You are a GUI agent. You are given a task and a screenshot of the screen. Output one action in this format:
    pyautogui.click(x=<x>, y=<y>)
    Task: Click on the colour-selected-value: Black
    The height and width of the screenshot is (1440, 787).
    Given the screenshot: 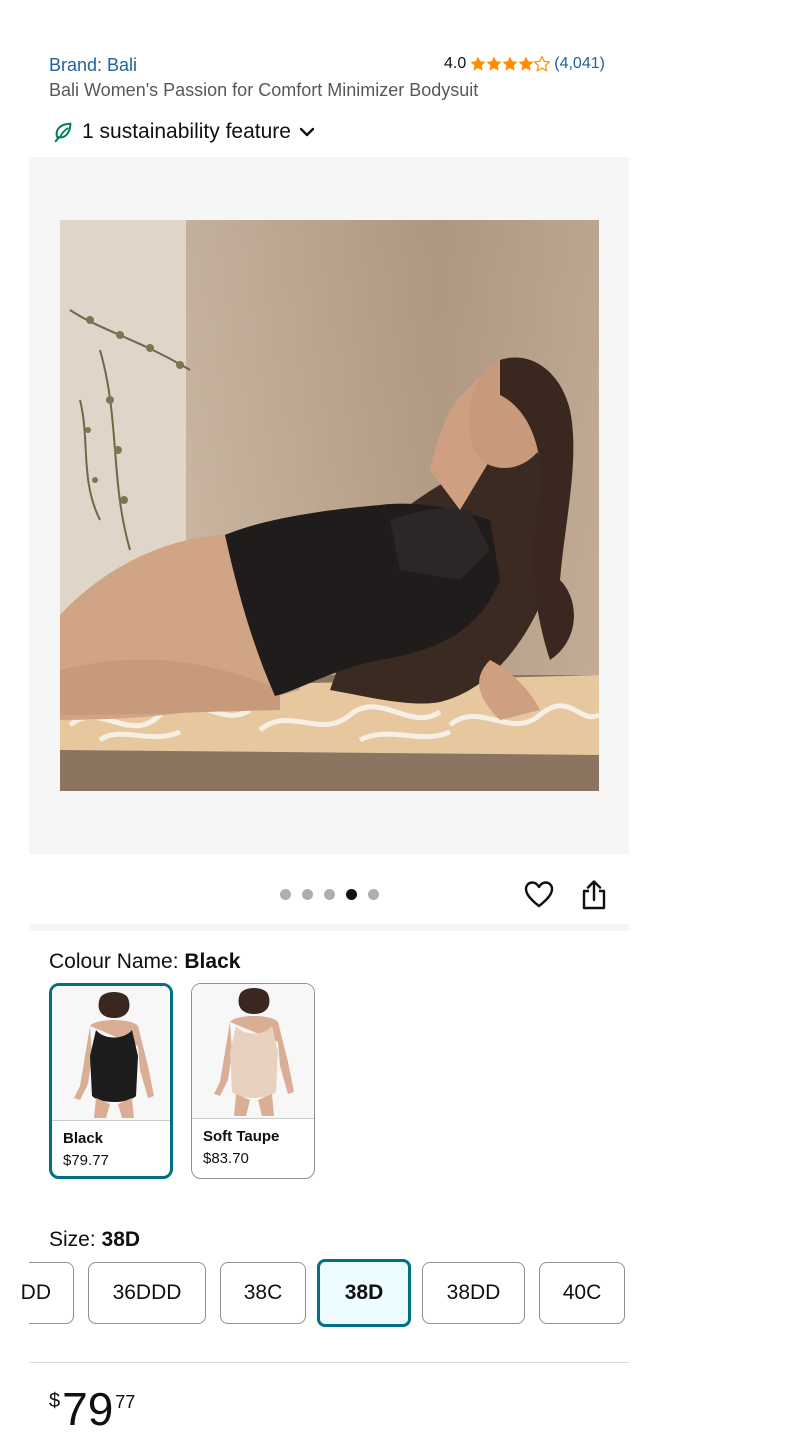 What is the action you would take?
    pyautogui.click(x=212, y=961)
    